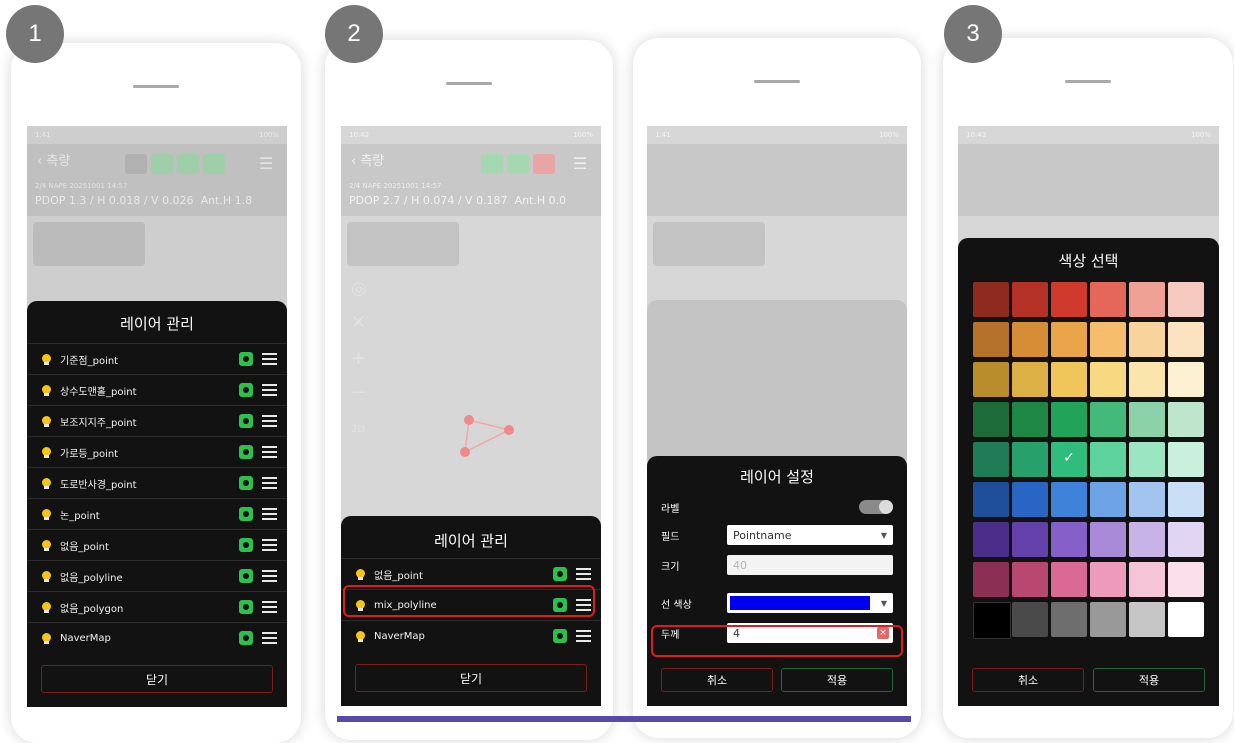  Describe the element at coordinates (157, 420) in the screenshot. I see `layer-row: 보조지지주_point` at that location.